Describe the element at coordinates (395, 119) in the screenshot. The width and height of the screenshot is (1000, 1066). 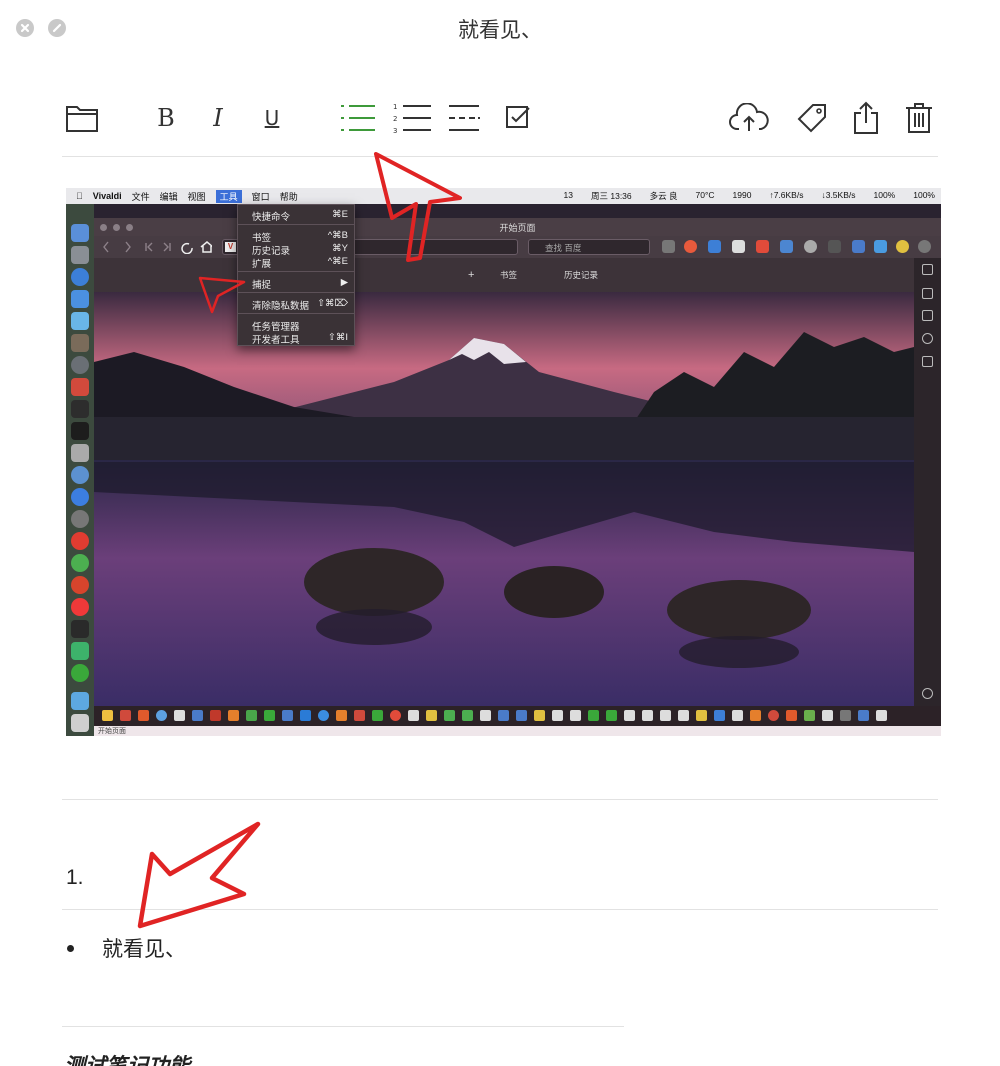
I see `svg-text: 2` at that location.